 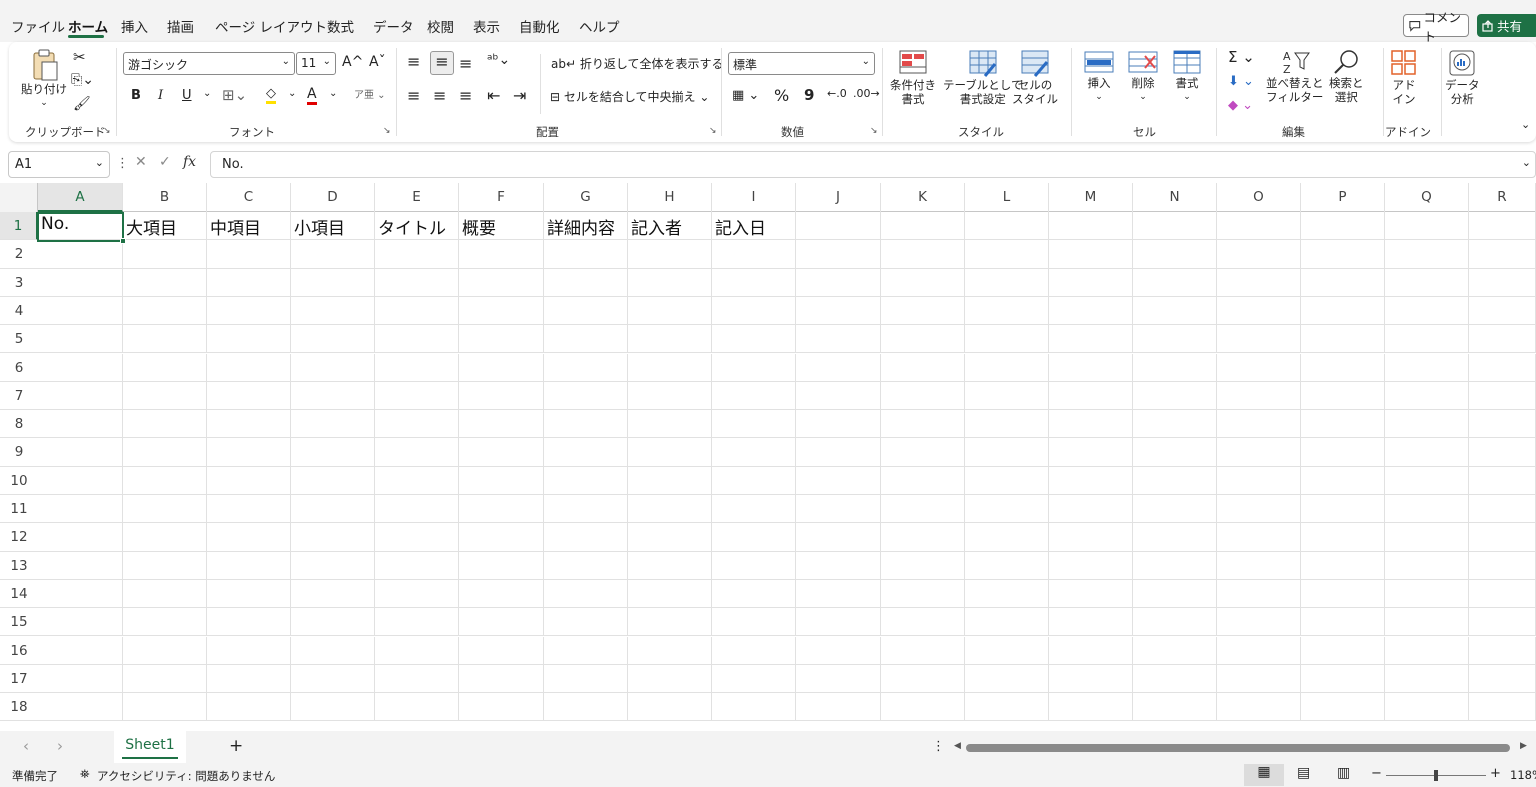 I want to click on cell-k18, so click(x=923, y=707).